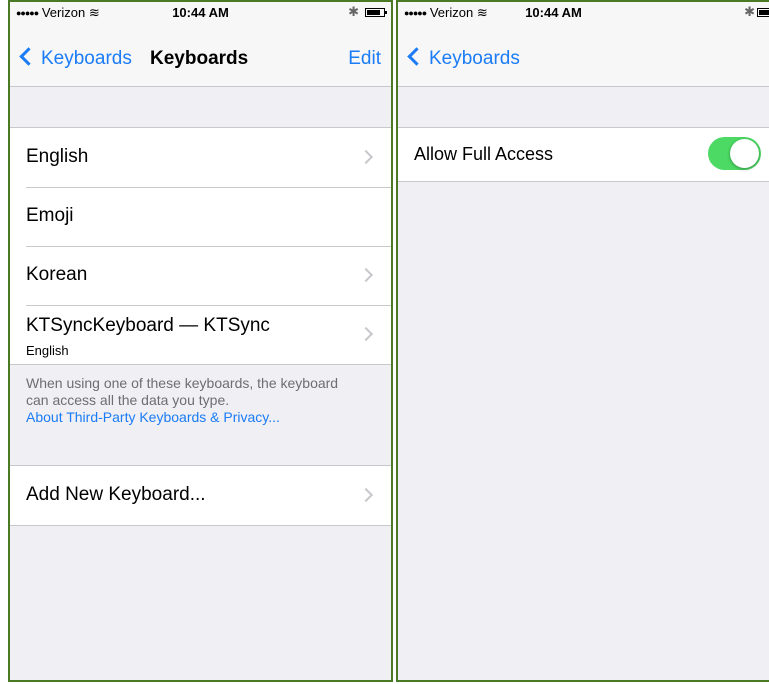  I want to click on keyboard-row-korean: Korean, so click(200, 275).